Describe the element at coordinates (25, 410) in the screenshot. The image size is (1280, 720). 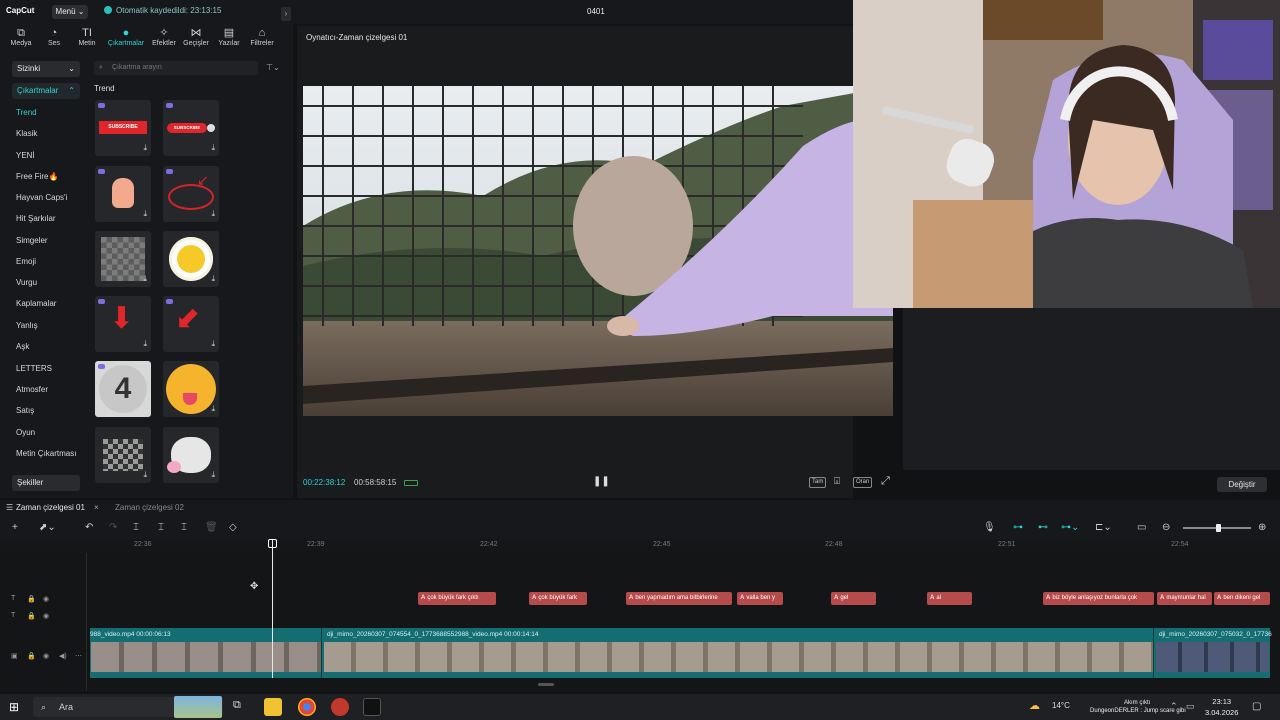
I see `category-item-sales: Satış` at that location.